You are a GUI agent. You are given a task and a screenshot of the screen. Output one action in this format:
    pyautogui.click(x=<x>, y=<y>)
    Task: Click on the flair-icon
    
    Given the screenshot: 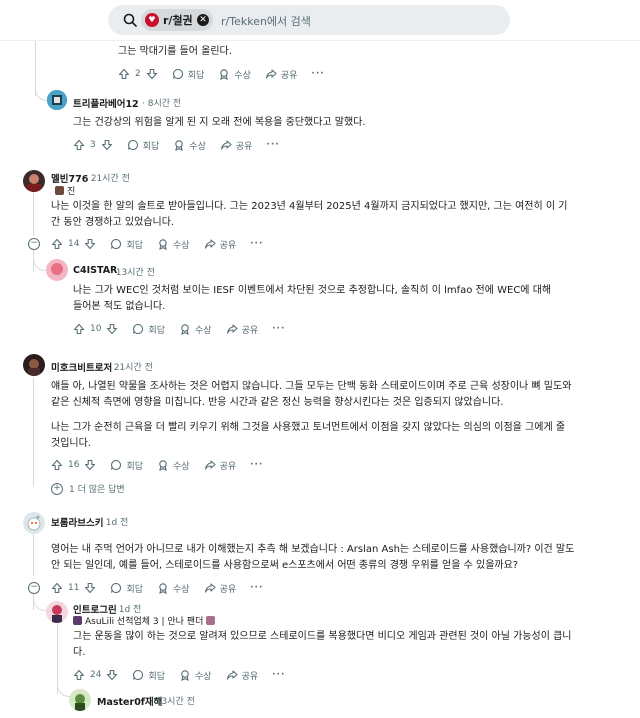 What is the action you would take?
    pyautogui.click(x=59, y=190)
    